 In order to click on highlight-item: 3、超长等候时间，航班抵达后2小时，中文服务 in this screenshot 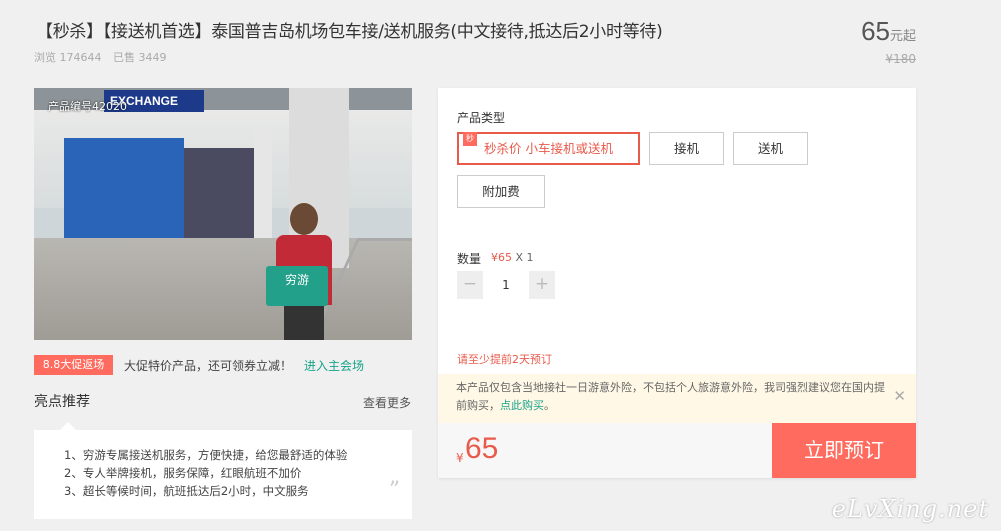, I will do `click(186, 491)`.